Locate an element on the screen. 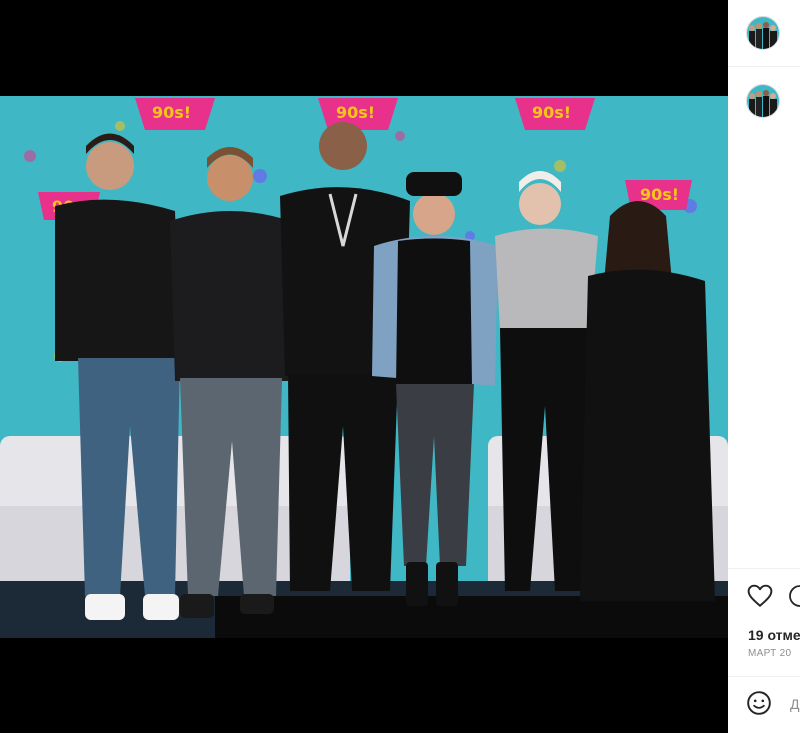 The height and width of the screenshot is (733, 800). header-divider is located at coordinates (764, 66).